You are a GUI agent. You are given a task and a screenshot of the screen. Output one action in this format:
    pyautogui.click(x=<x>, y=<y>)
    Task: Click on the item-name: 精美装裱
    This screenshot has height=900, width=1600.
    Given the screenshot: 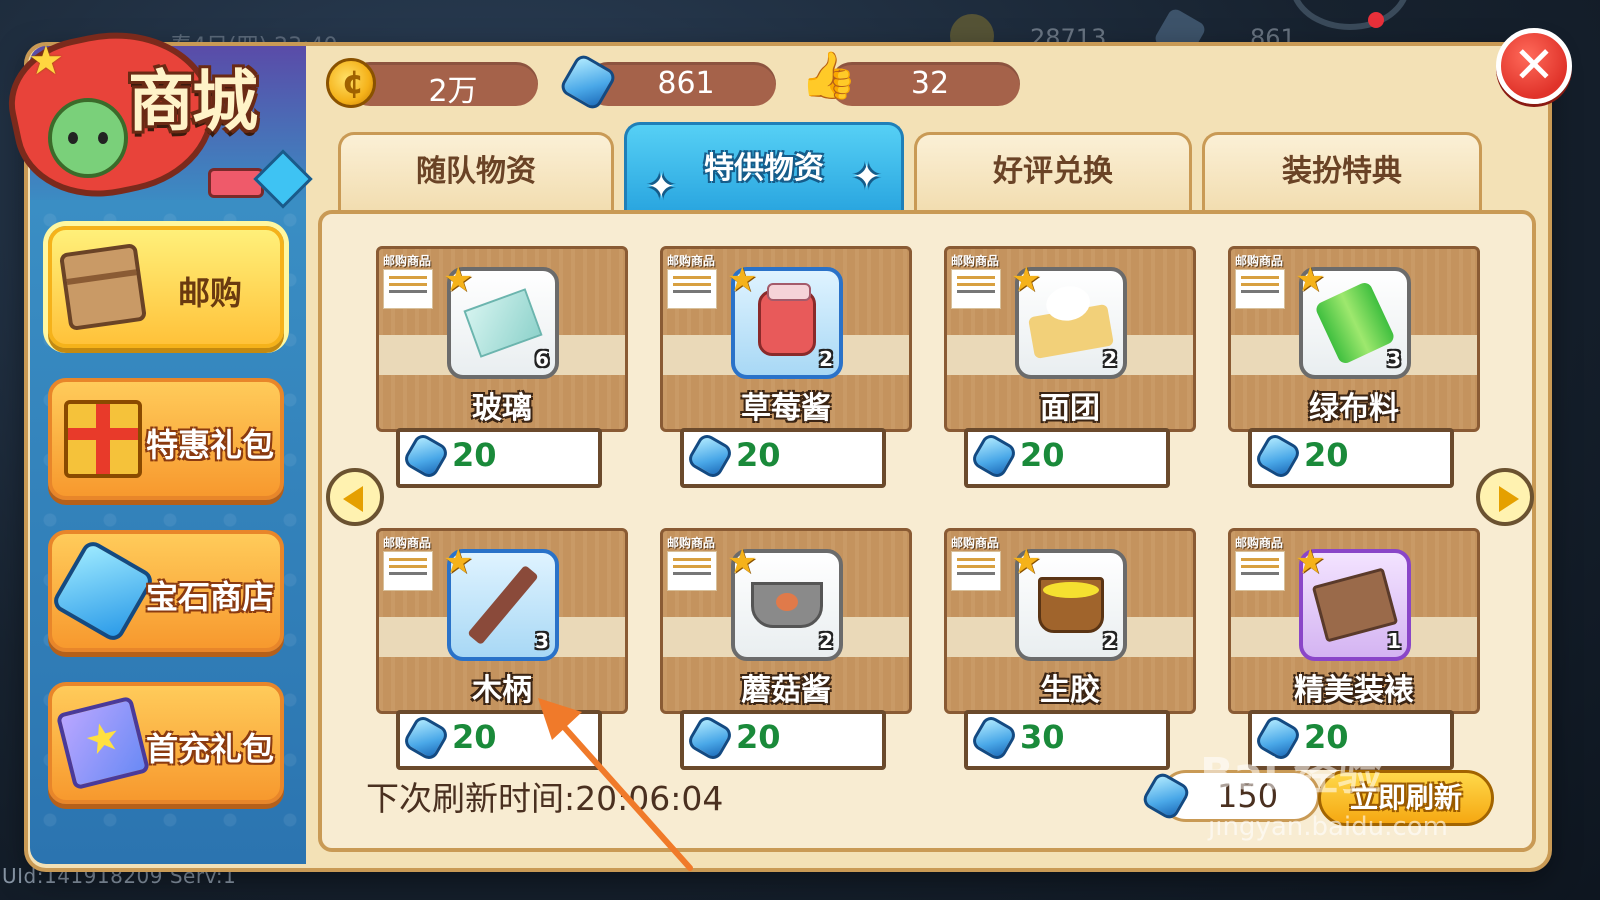 What is the action you would take?
    pyautogui.click(x=1354, y=690)
    